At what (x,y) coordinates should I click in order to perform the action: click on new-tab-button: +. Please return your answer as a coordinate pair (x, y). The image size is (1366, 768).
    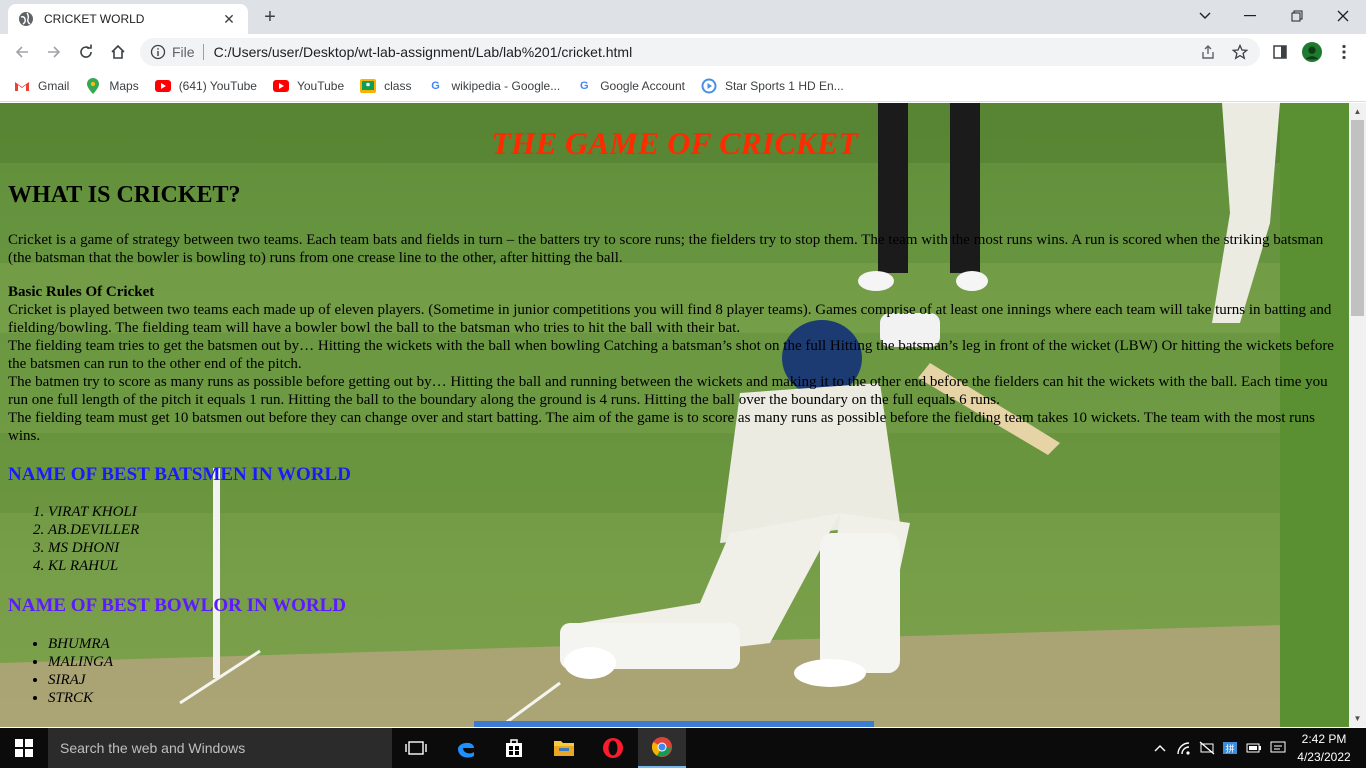
    Looking at the image, I should click on (270, 17).